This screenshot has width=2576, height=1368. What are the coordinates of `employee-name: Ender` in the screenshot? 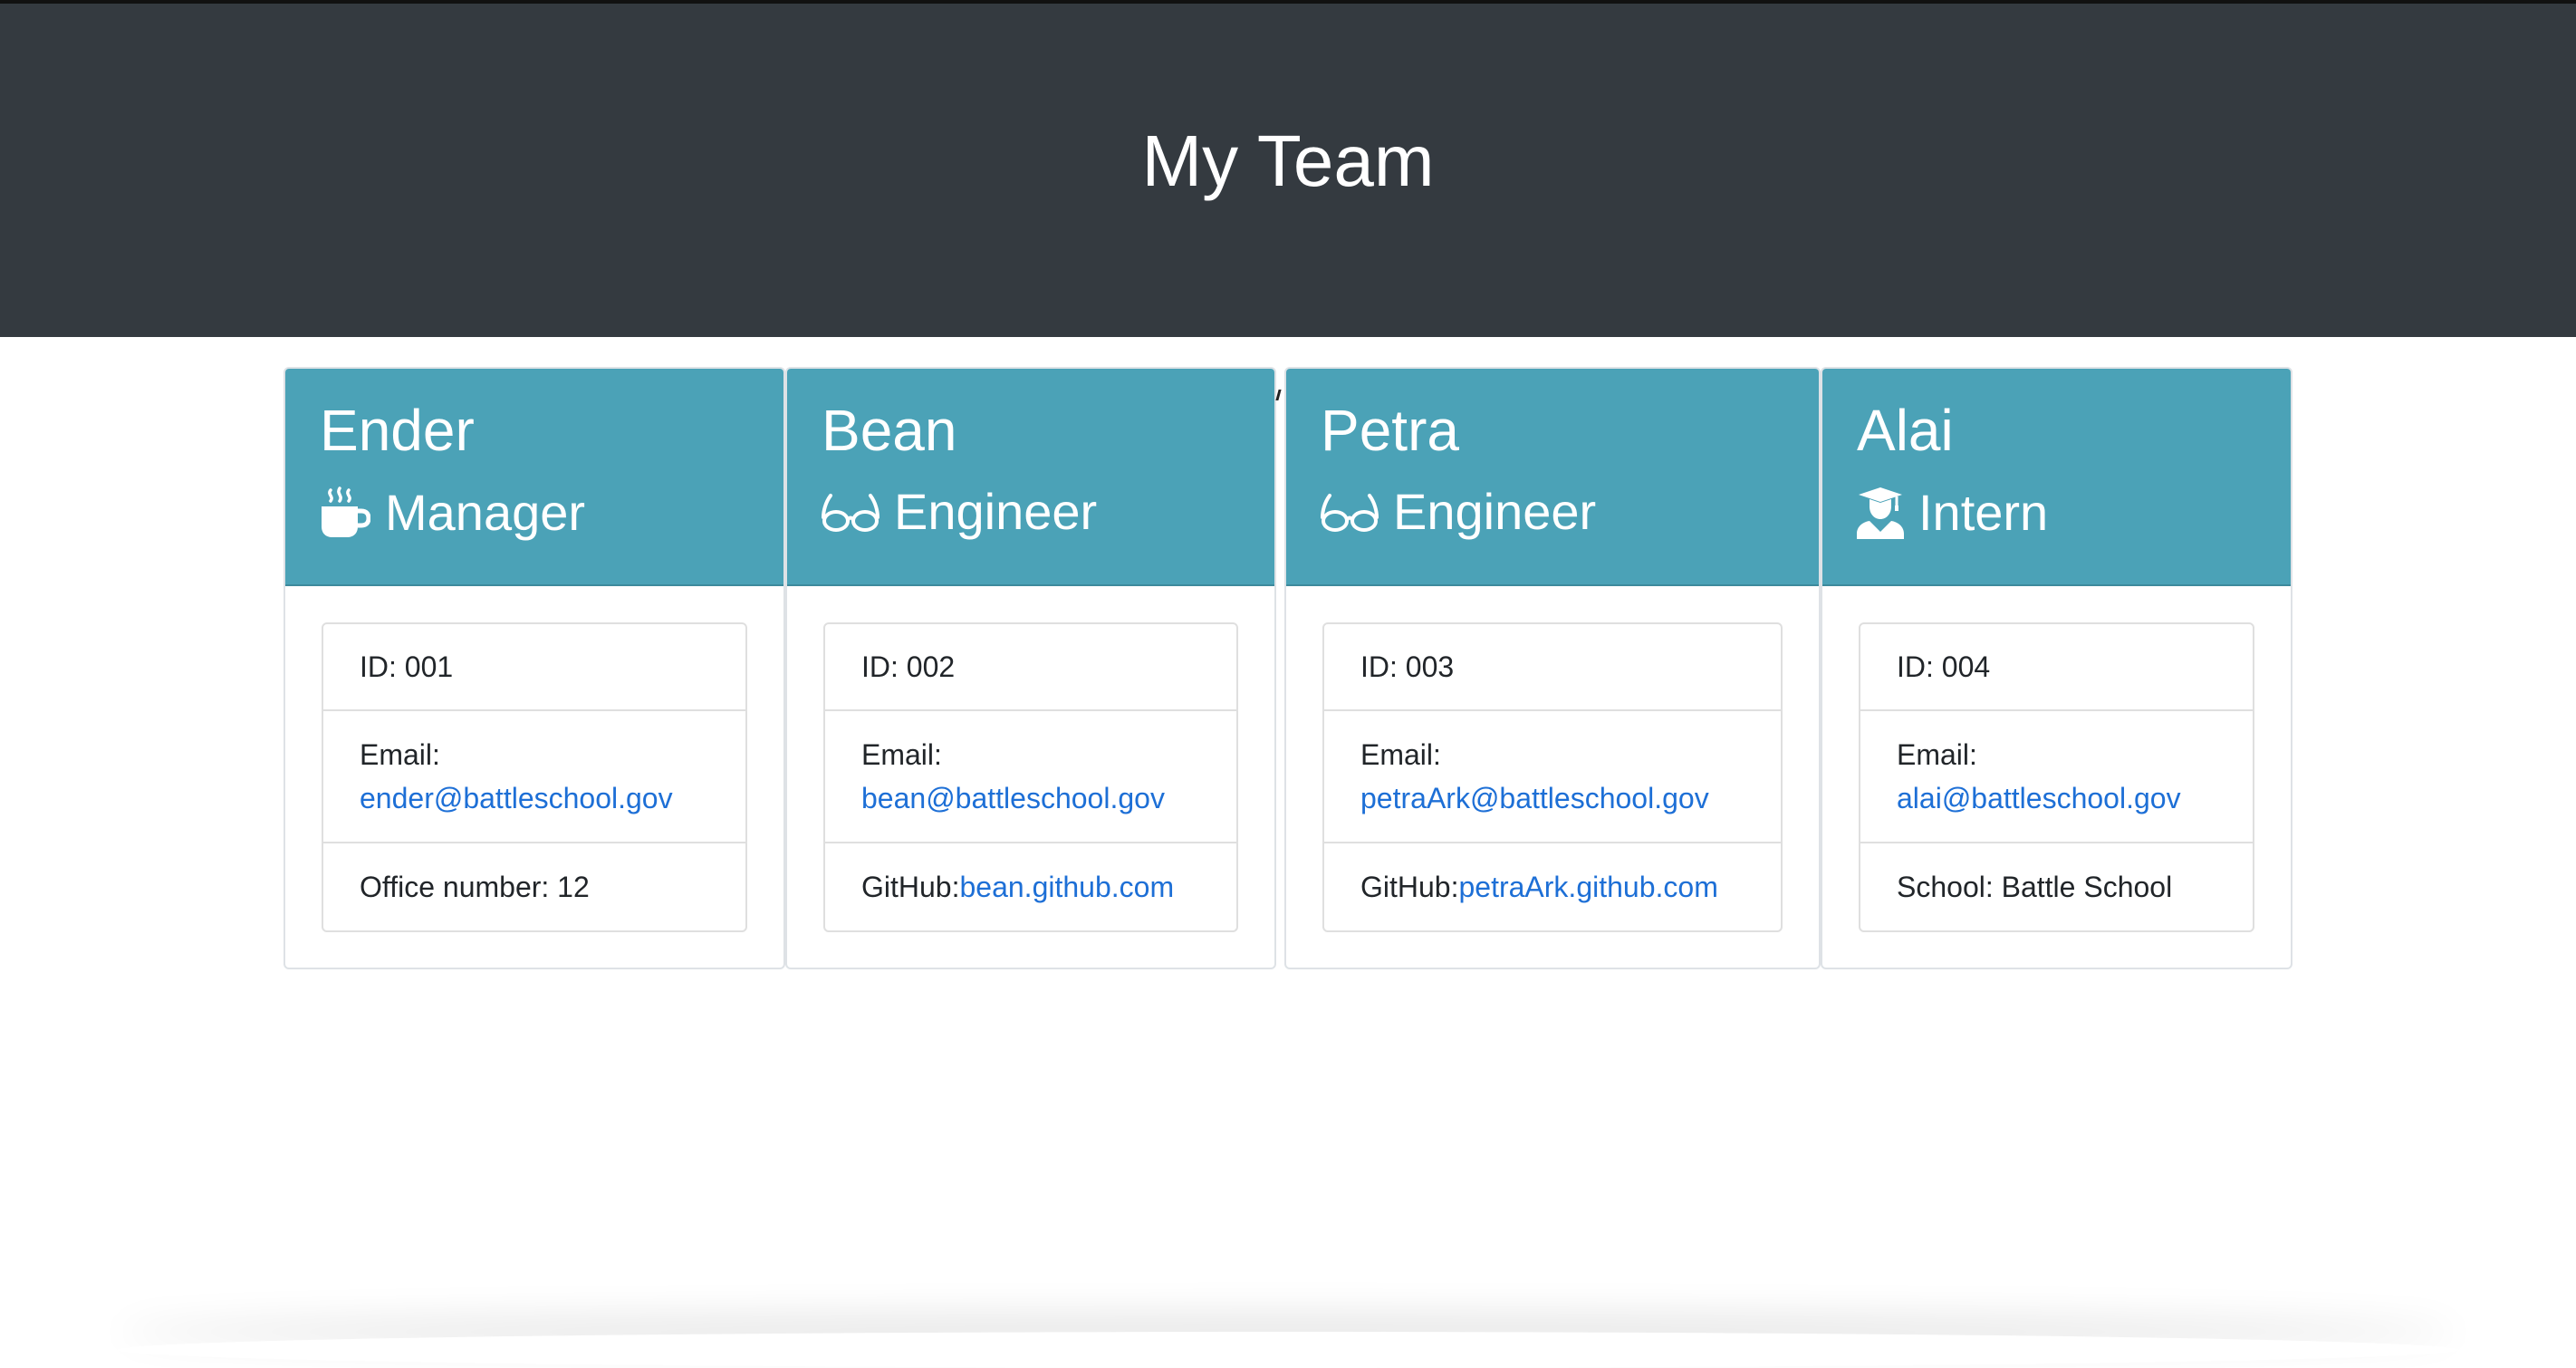 It's located at (397, 431).